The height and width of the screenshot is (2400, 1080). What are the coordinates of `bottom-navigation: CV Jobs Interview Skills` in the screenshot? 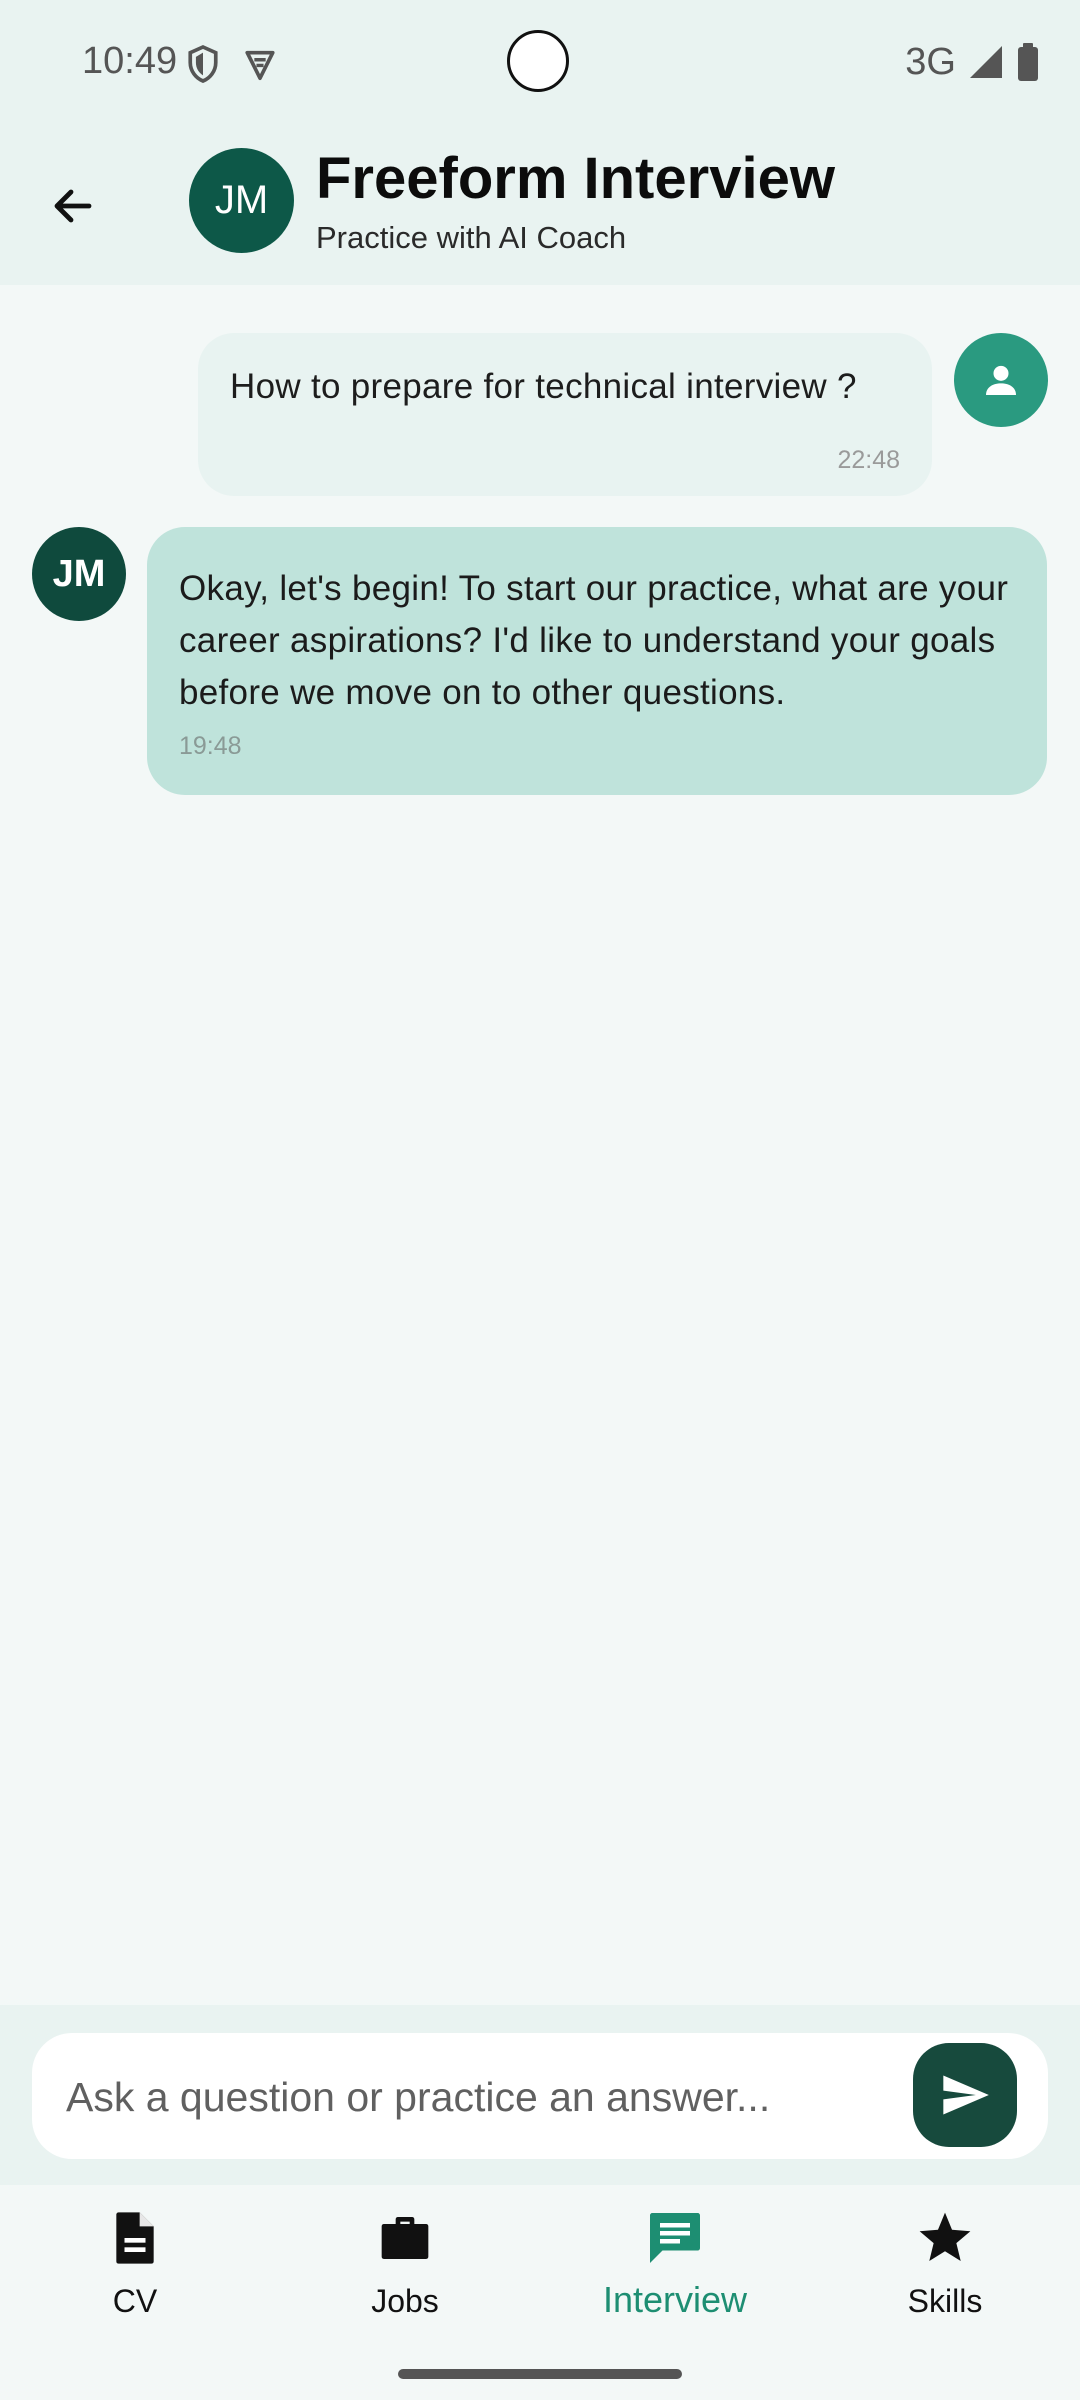 It's located at (540, 2292).